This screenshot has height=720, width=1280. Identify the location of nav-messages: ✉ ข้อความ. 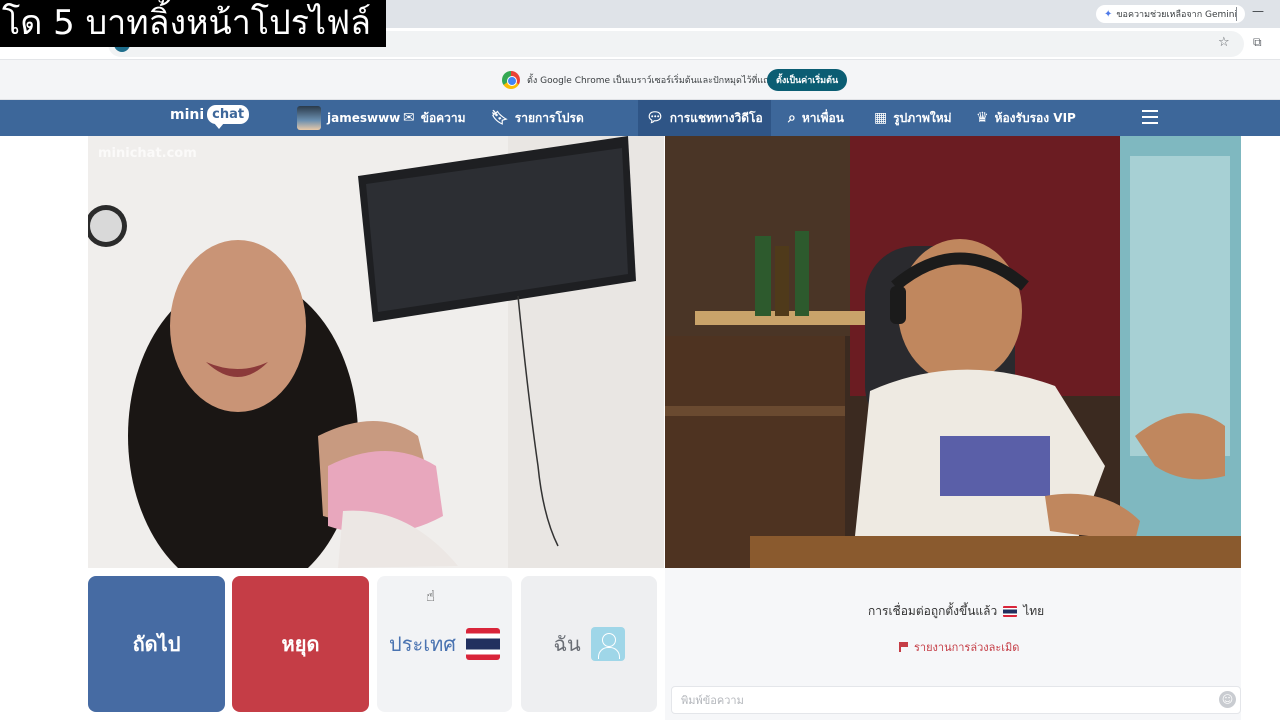
(434, 118).